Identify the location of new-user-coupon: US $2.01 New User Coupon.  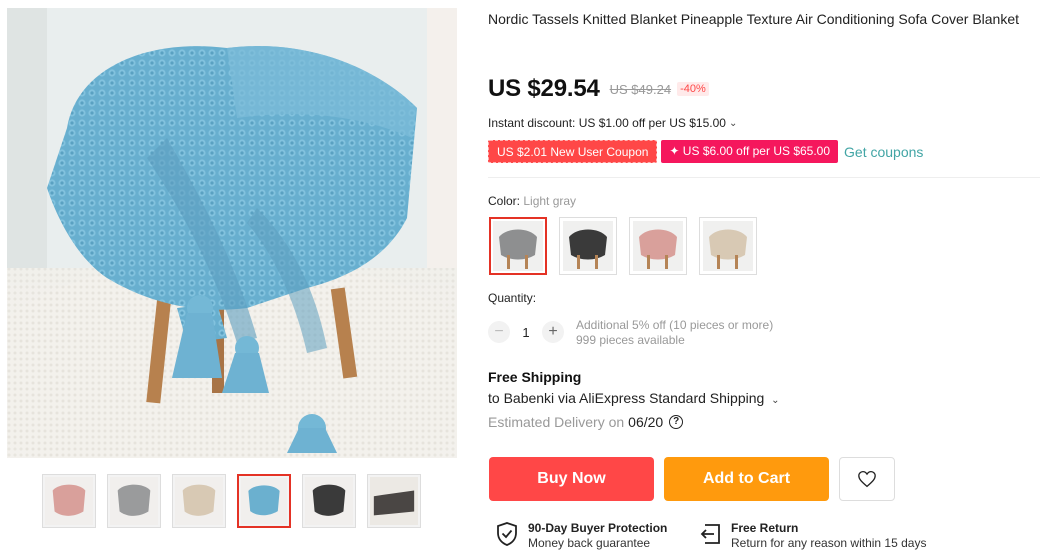
(573, 151).